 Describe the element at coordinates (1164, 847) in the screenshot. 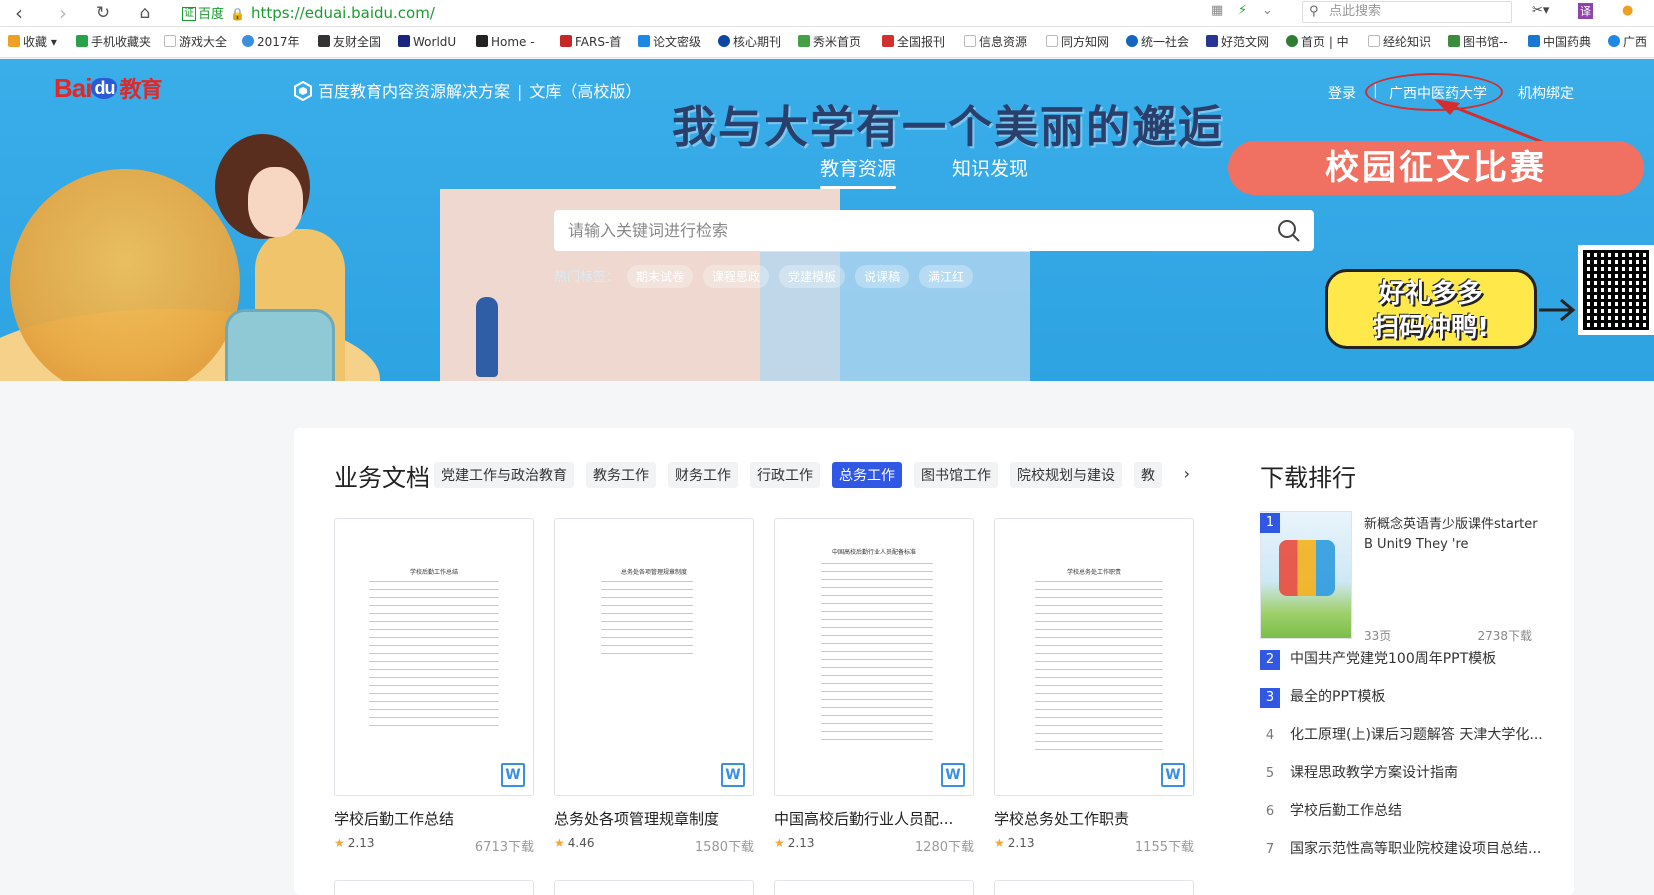

I see `doc-downloads: 1155下载` at that location.